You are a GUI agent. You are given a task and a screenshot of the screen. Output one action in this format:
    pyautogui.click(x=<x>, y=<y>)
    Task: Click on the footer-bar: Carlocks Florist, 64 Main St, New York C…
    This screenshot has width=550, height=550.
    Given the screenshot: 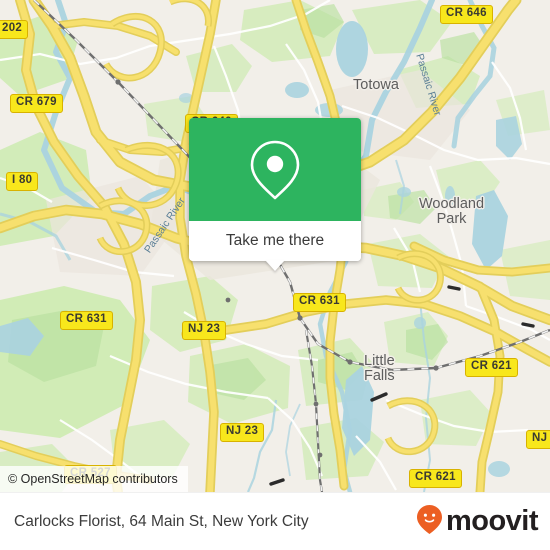 What is the action you would take?
    pyautogui.click(x=275, y=521)
    